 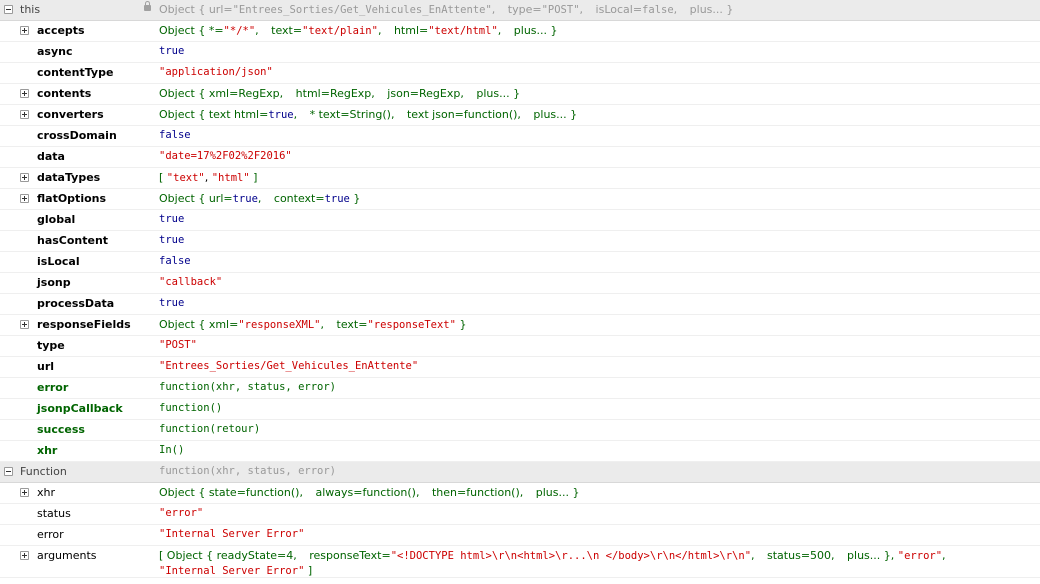 I want to click on prop-name: crossDomain, so click(x=77, y=135).